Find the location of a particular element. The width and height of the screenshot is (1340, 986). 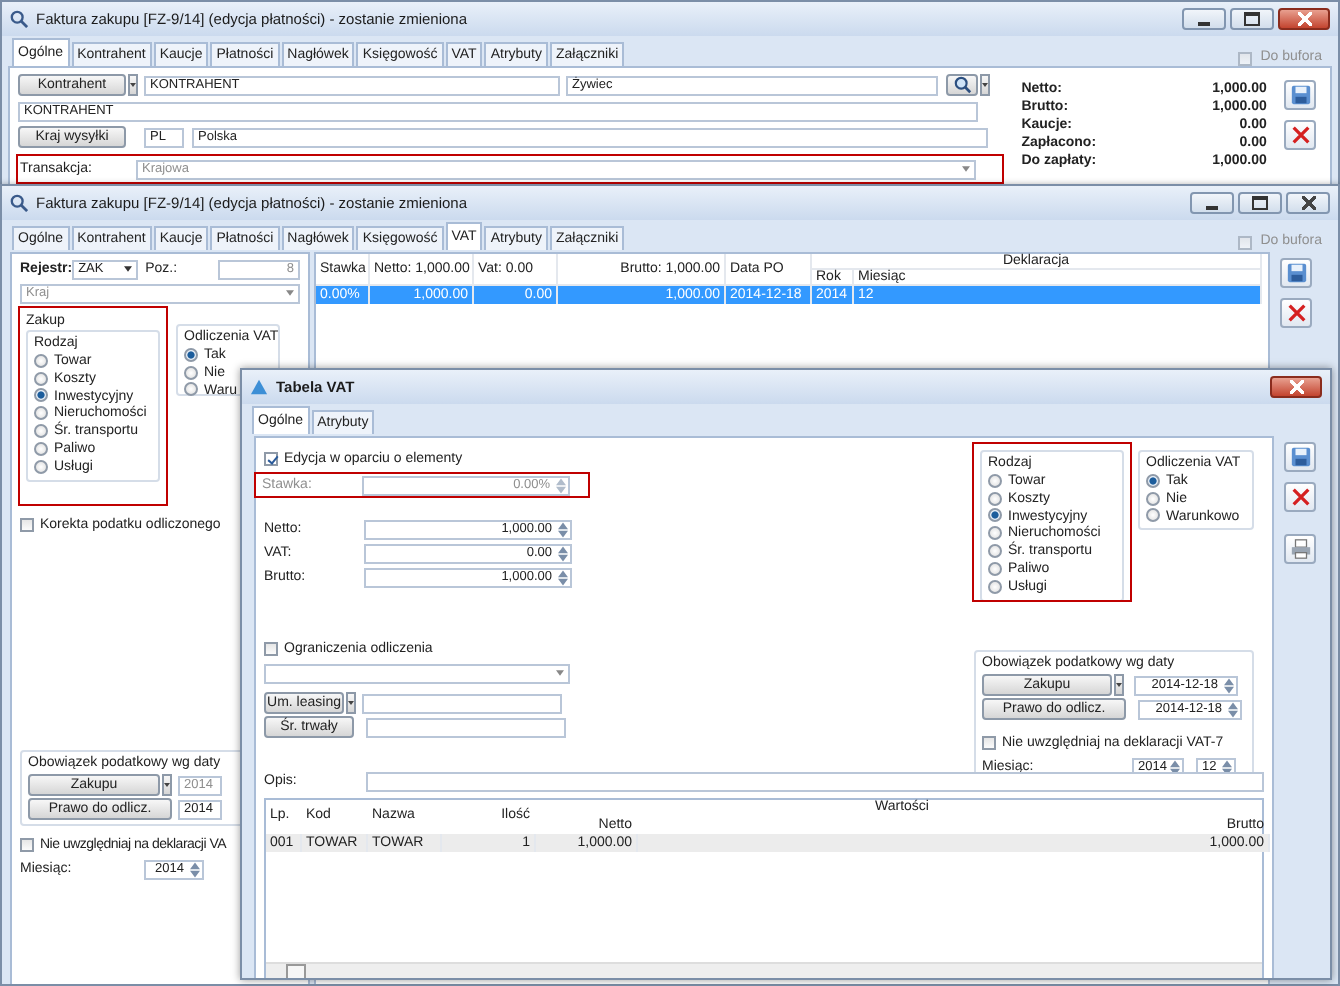

print-button is located at coordinates (1300, 549).